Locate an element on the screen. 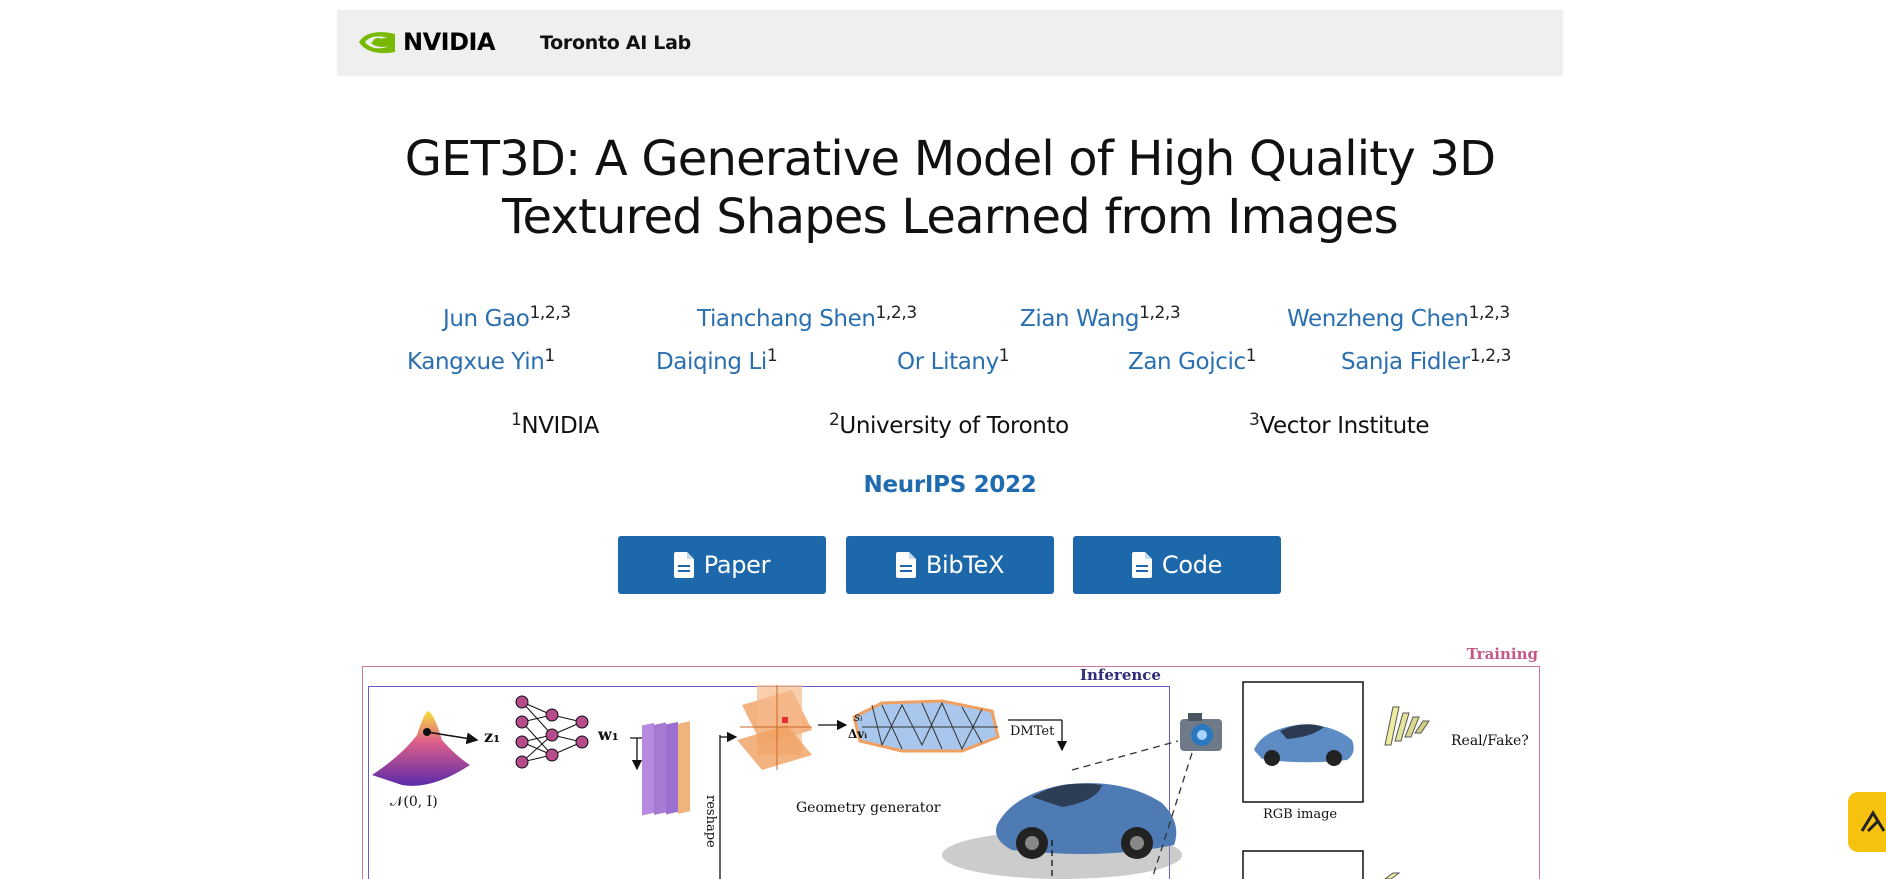 The width and height of the screenshot is (1886, 879). pipeline-diagram-graphics is located at coordinates (901, 780).